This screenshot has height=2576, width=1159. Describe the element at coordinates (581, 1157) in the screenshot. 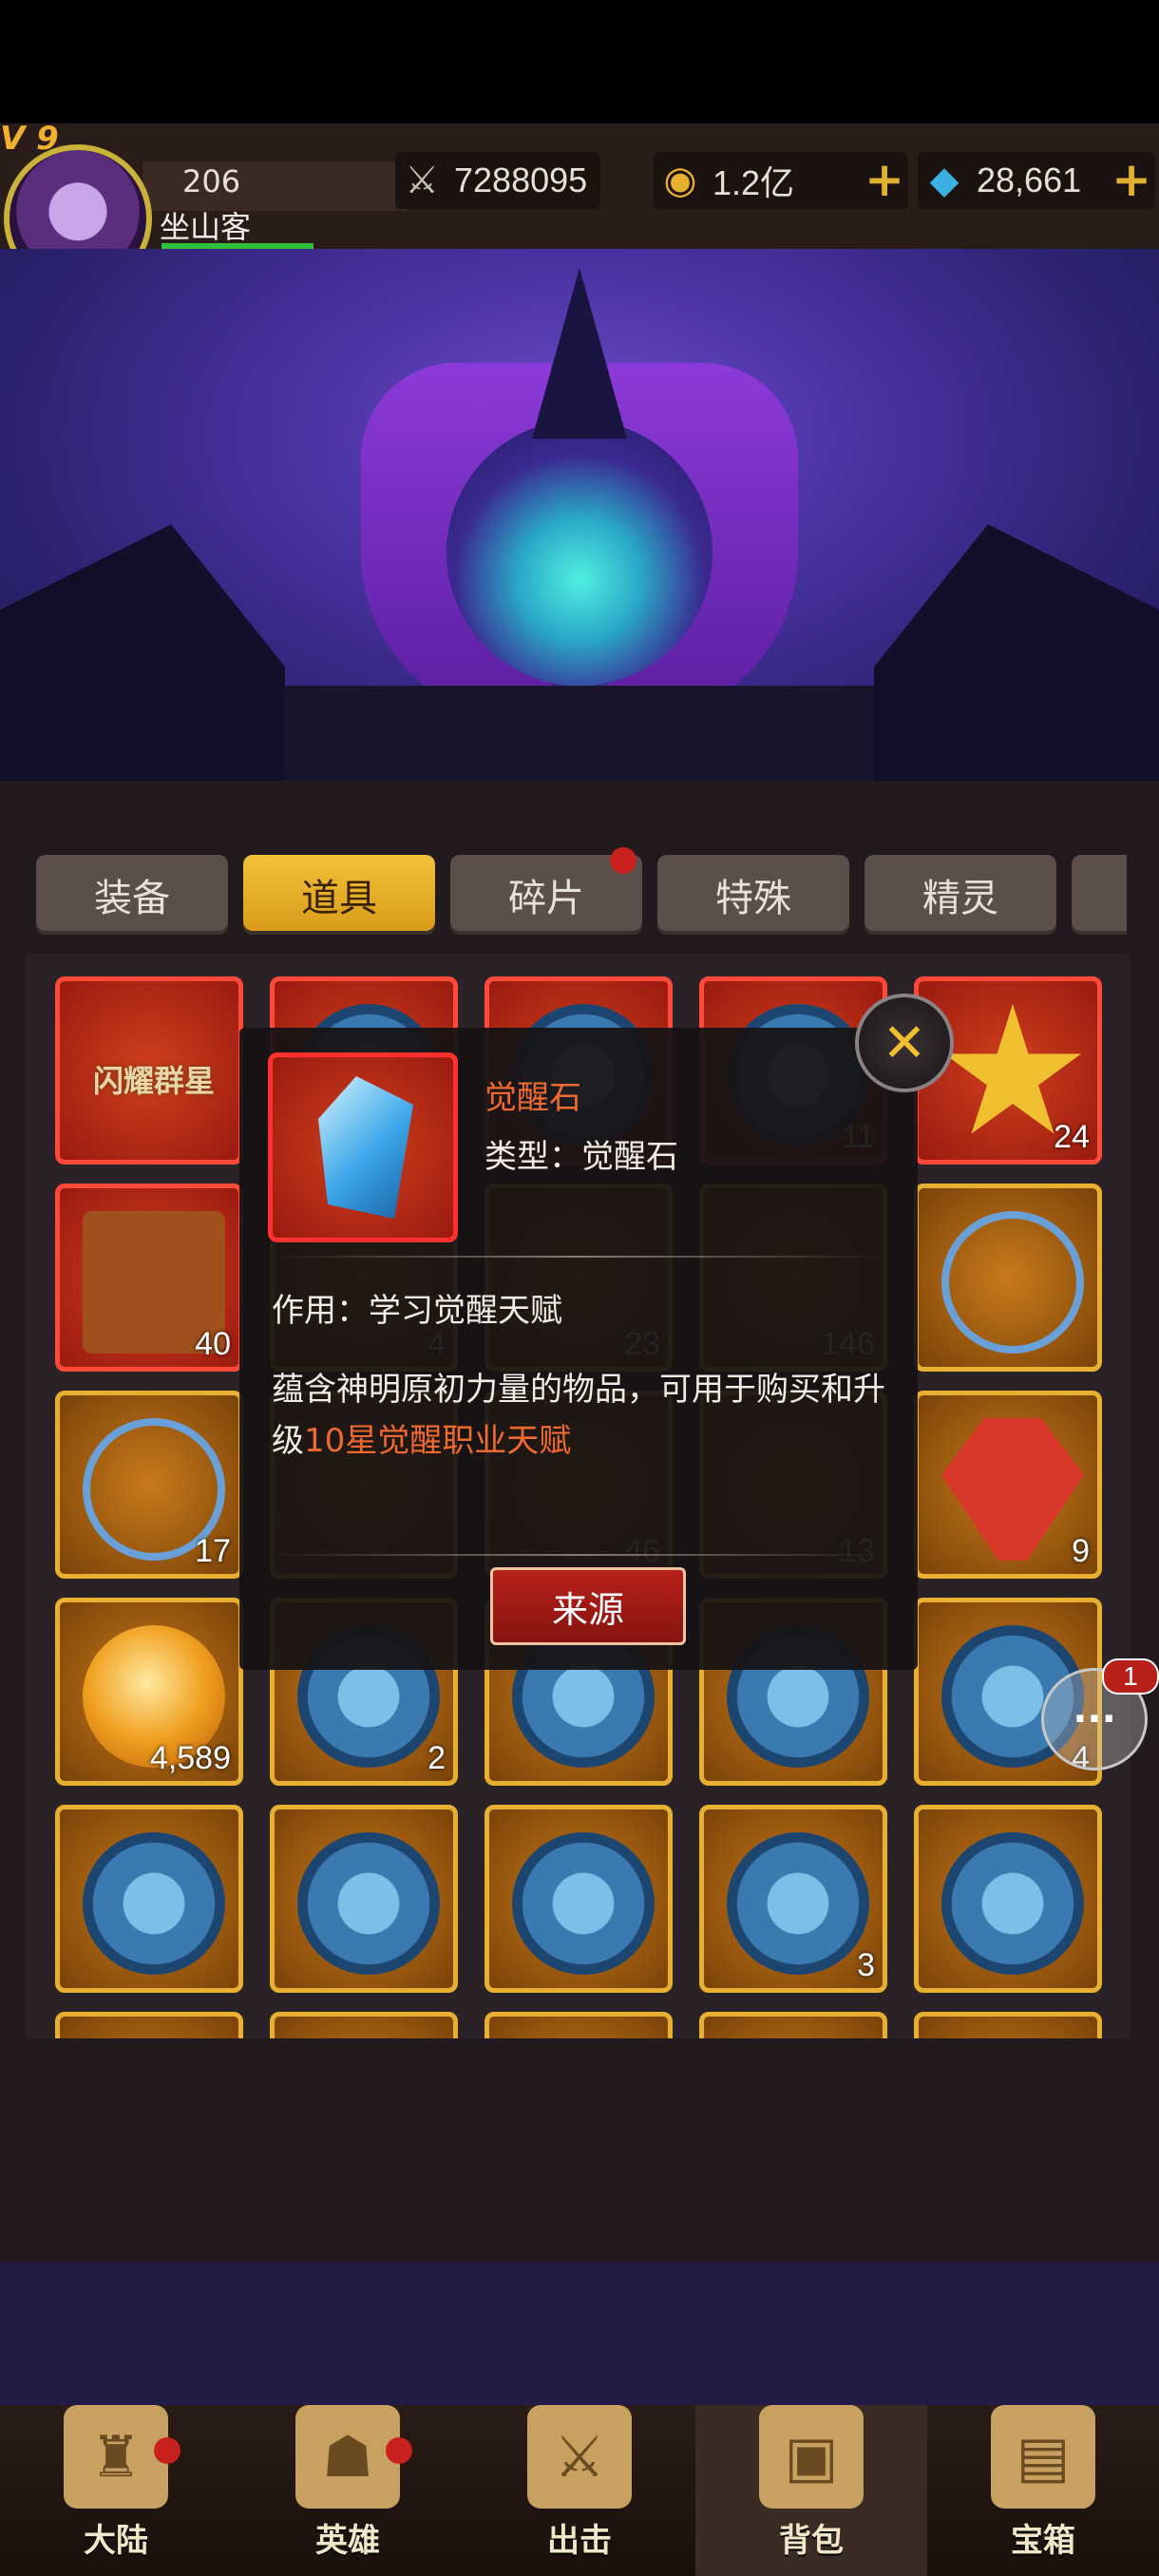

I see `tooltip-item-type: 类型：觉醒石` at that location.